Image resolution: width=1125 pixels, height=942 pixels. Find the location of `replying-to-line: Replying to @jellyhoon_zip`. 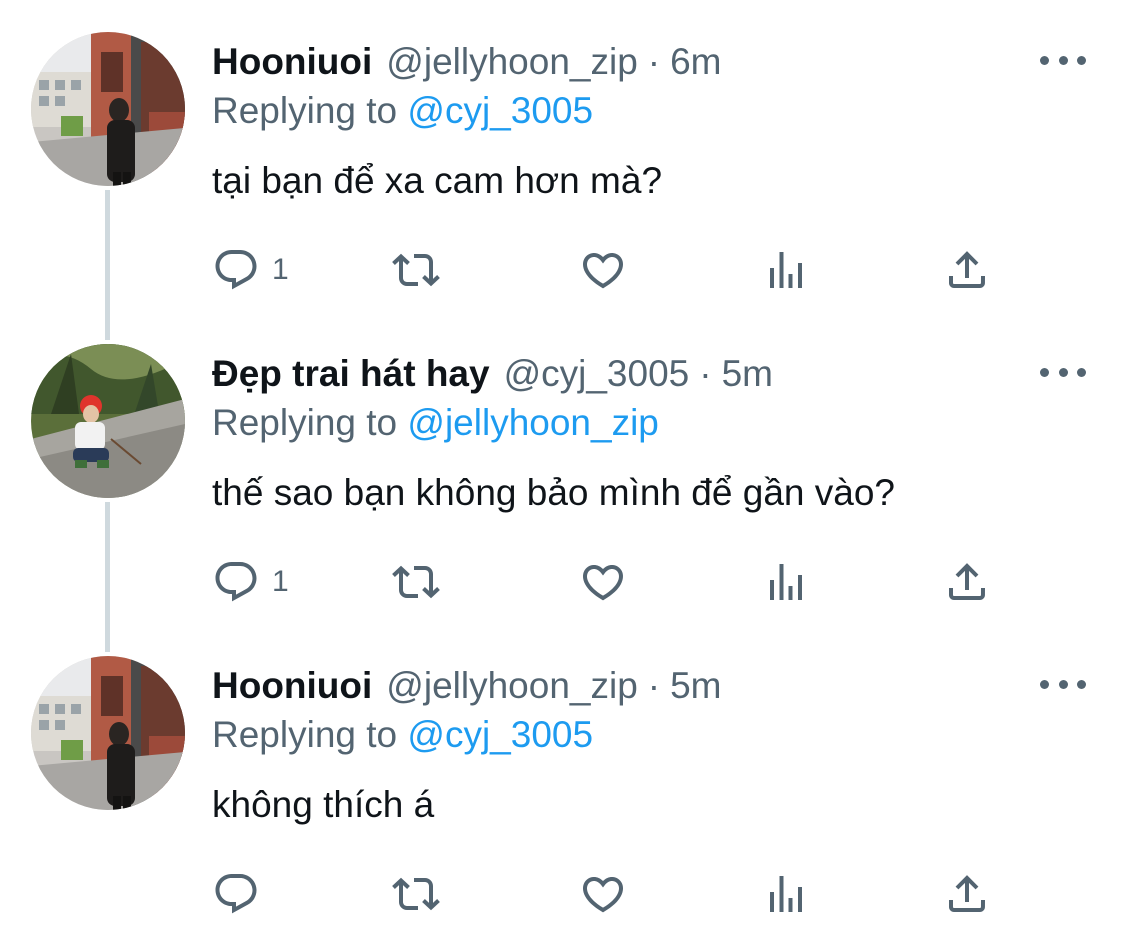

replying-to-line: Replying to @jellyhoon_zip is located at coordinates (435, 423).